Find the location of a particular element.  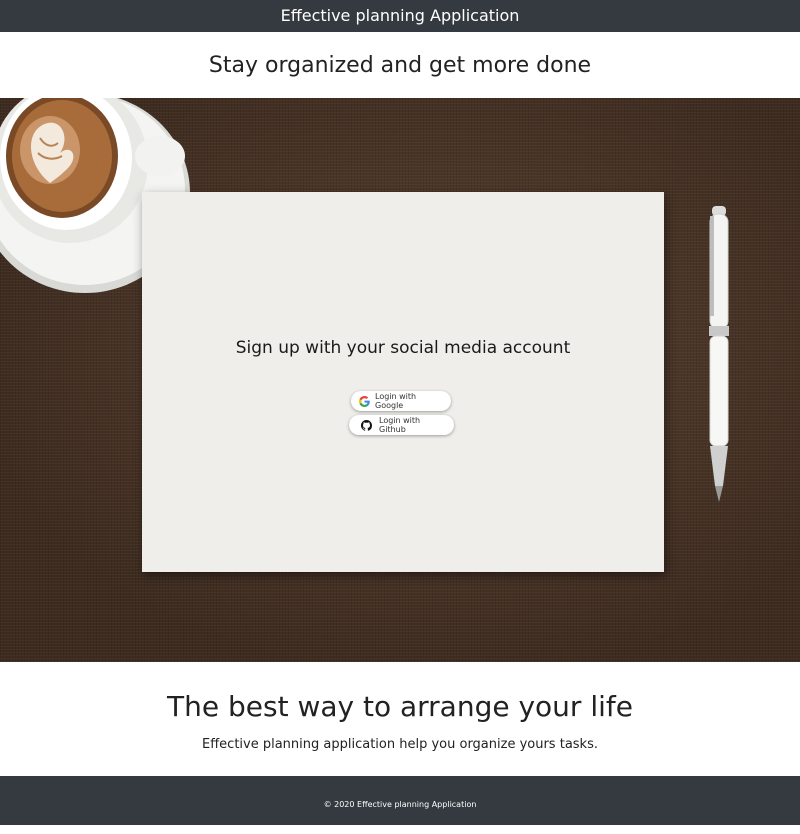

app-title: Effective planning Application is located at coordinates (400, 15).